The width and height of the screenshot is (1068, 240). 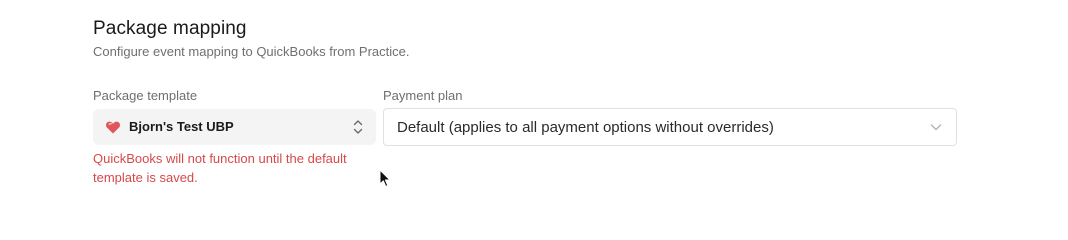 I want to click on section-title: Package mapping, so click(x=170, y=28).